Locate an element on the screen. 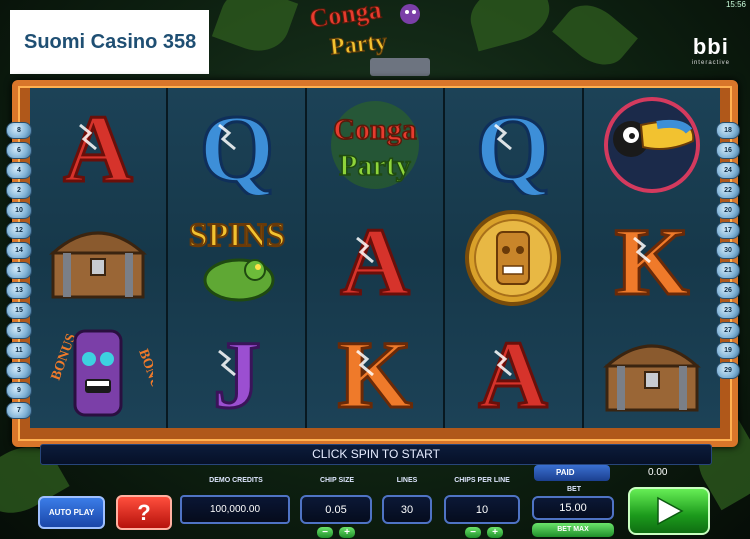 The height and width of the screenshot is (539, 750). payline-tag: 18 is located at coordinates (728, 130).